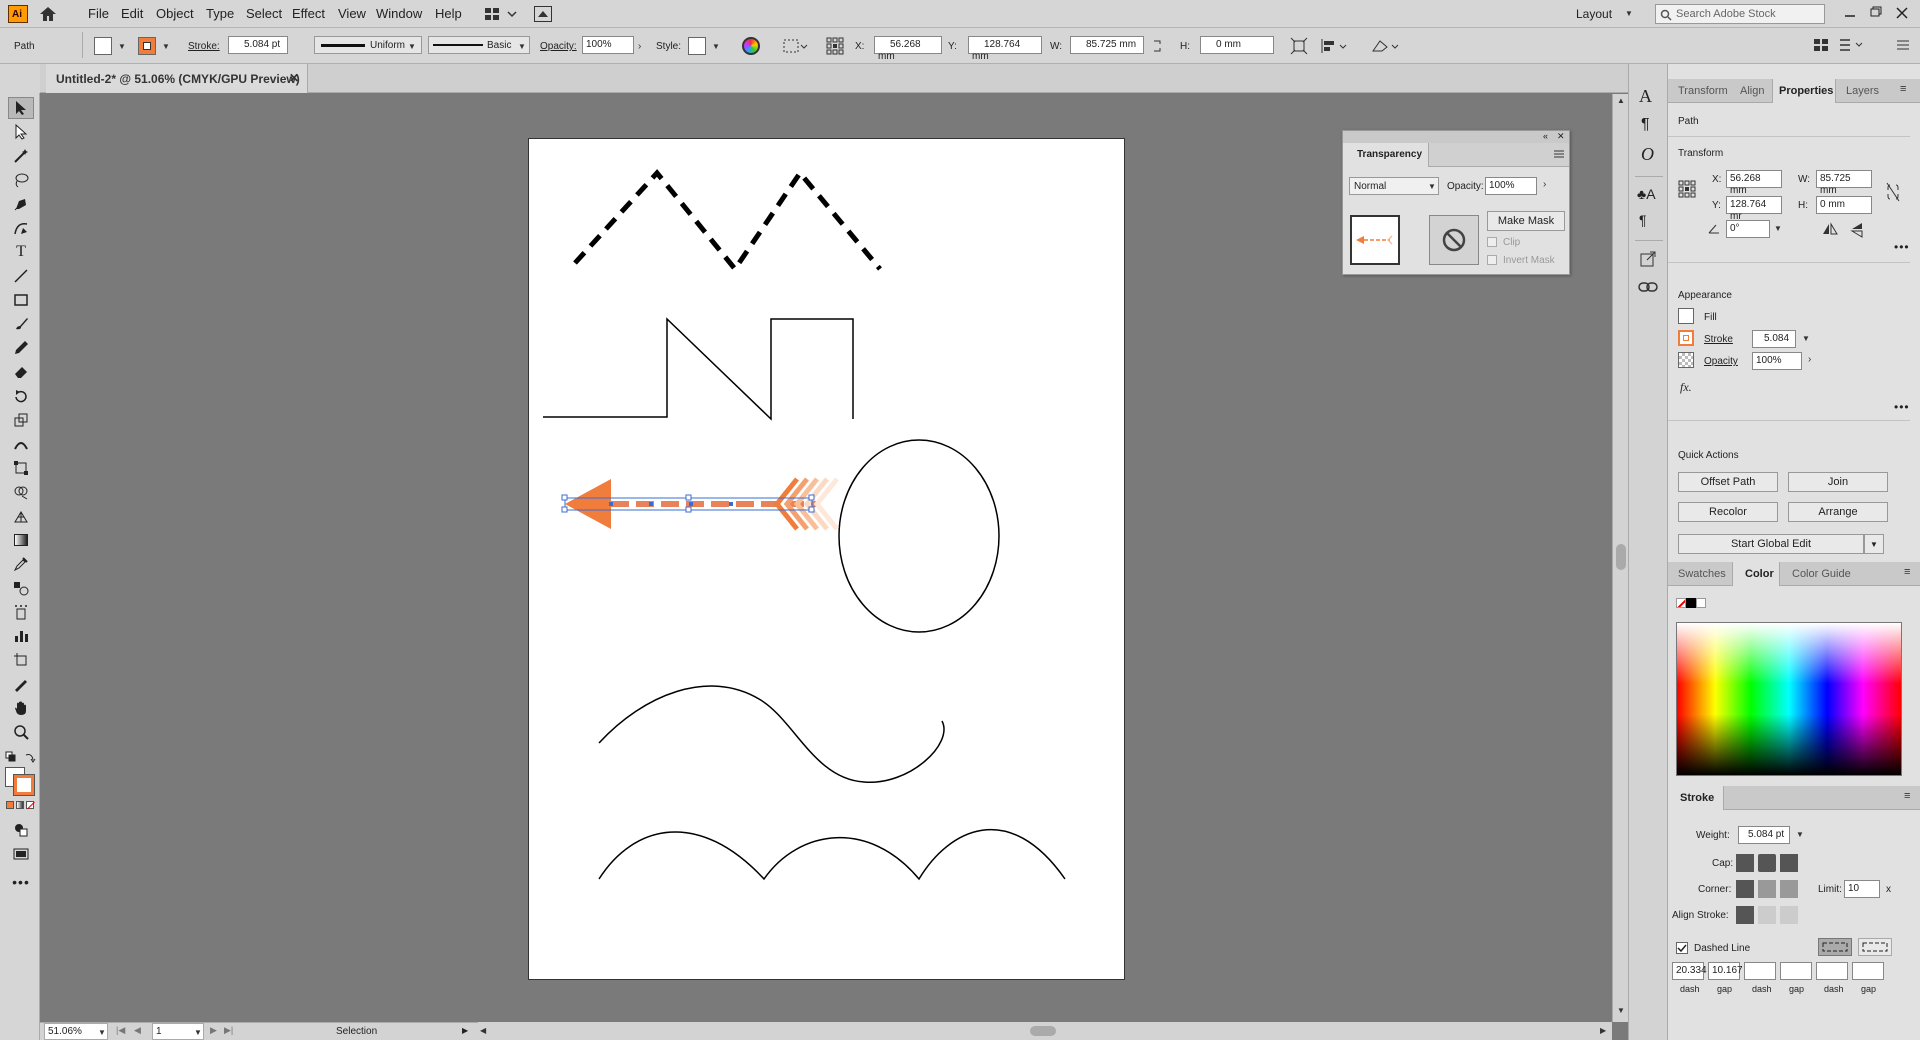  Describe the element at coordinates (368, 45) in the screenshot. I see `variable-width-profile-dropdown: Uniform` at that location.